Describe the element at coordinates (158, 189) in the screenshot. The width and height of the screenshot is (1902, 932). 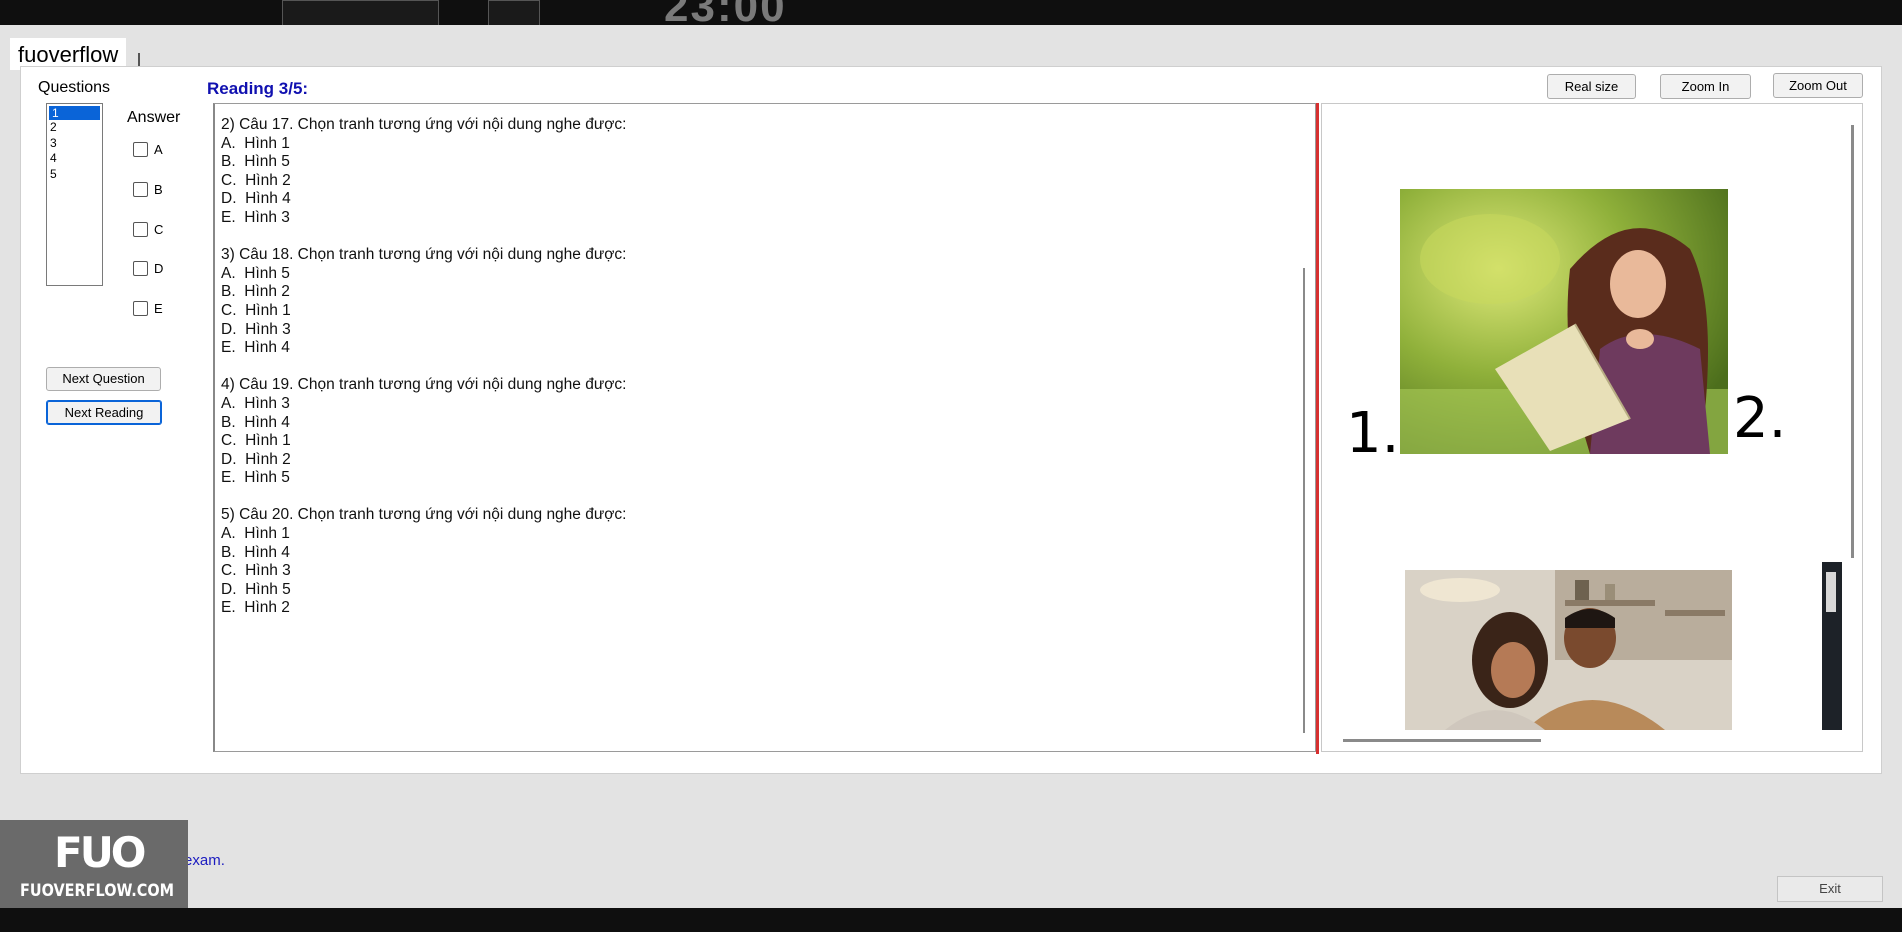
I see `option-label: B` at that location.